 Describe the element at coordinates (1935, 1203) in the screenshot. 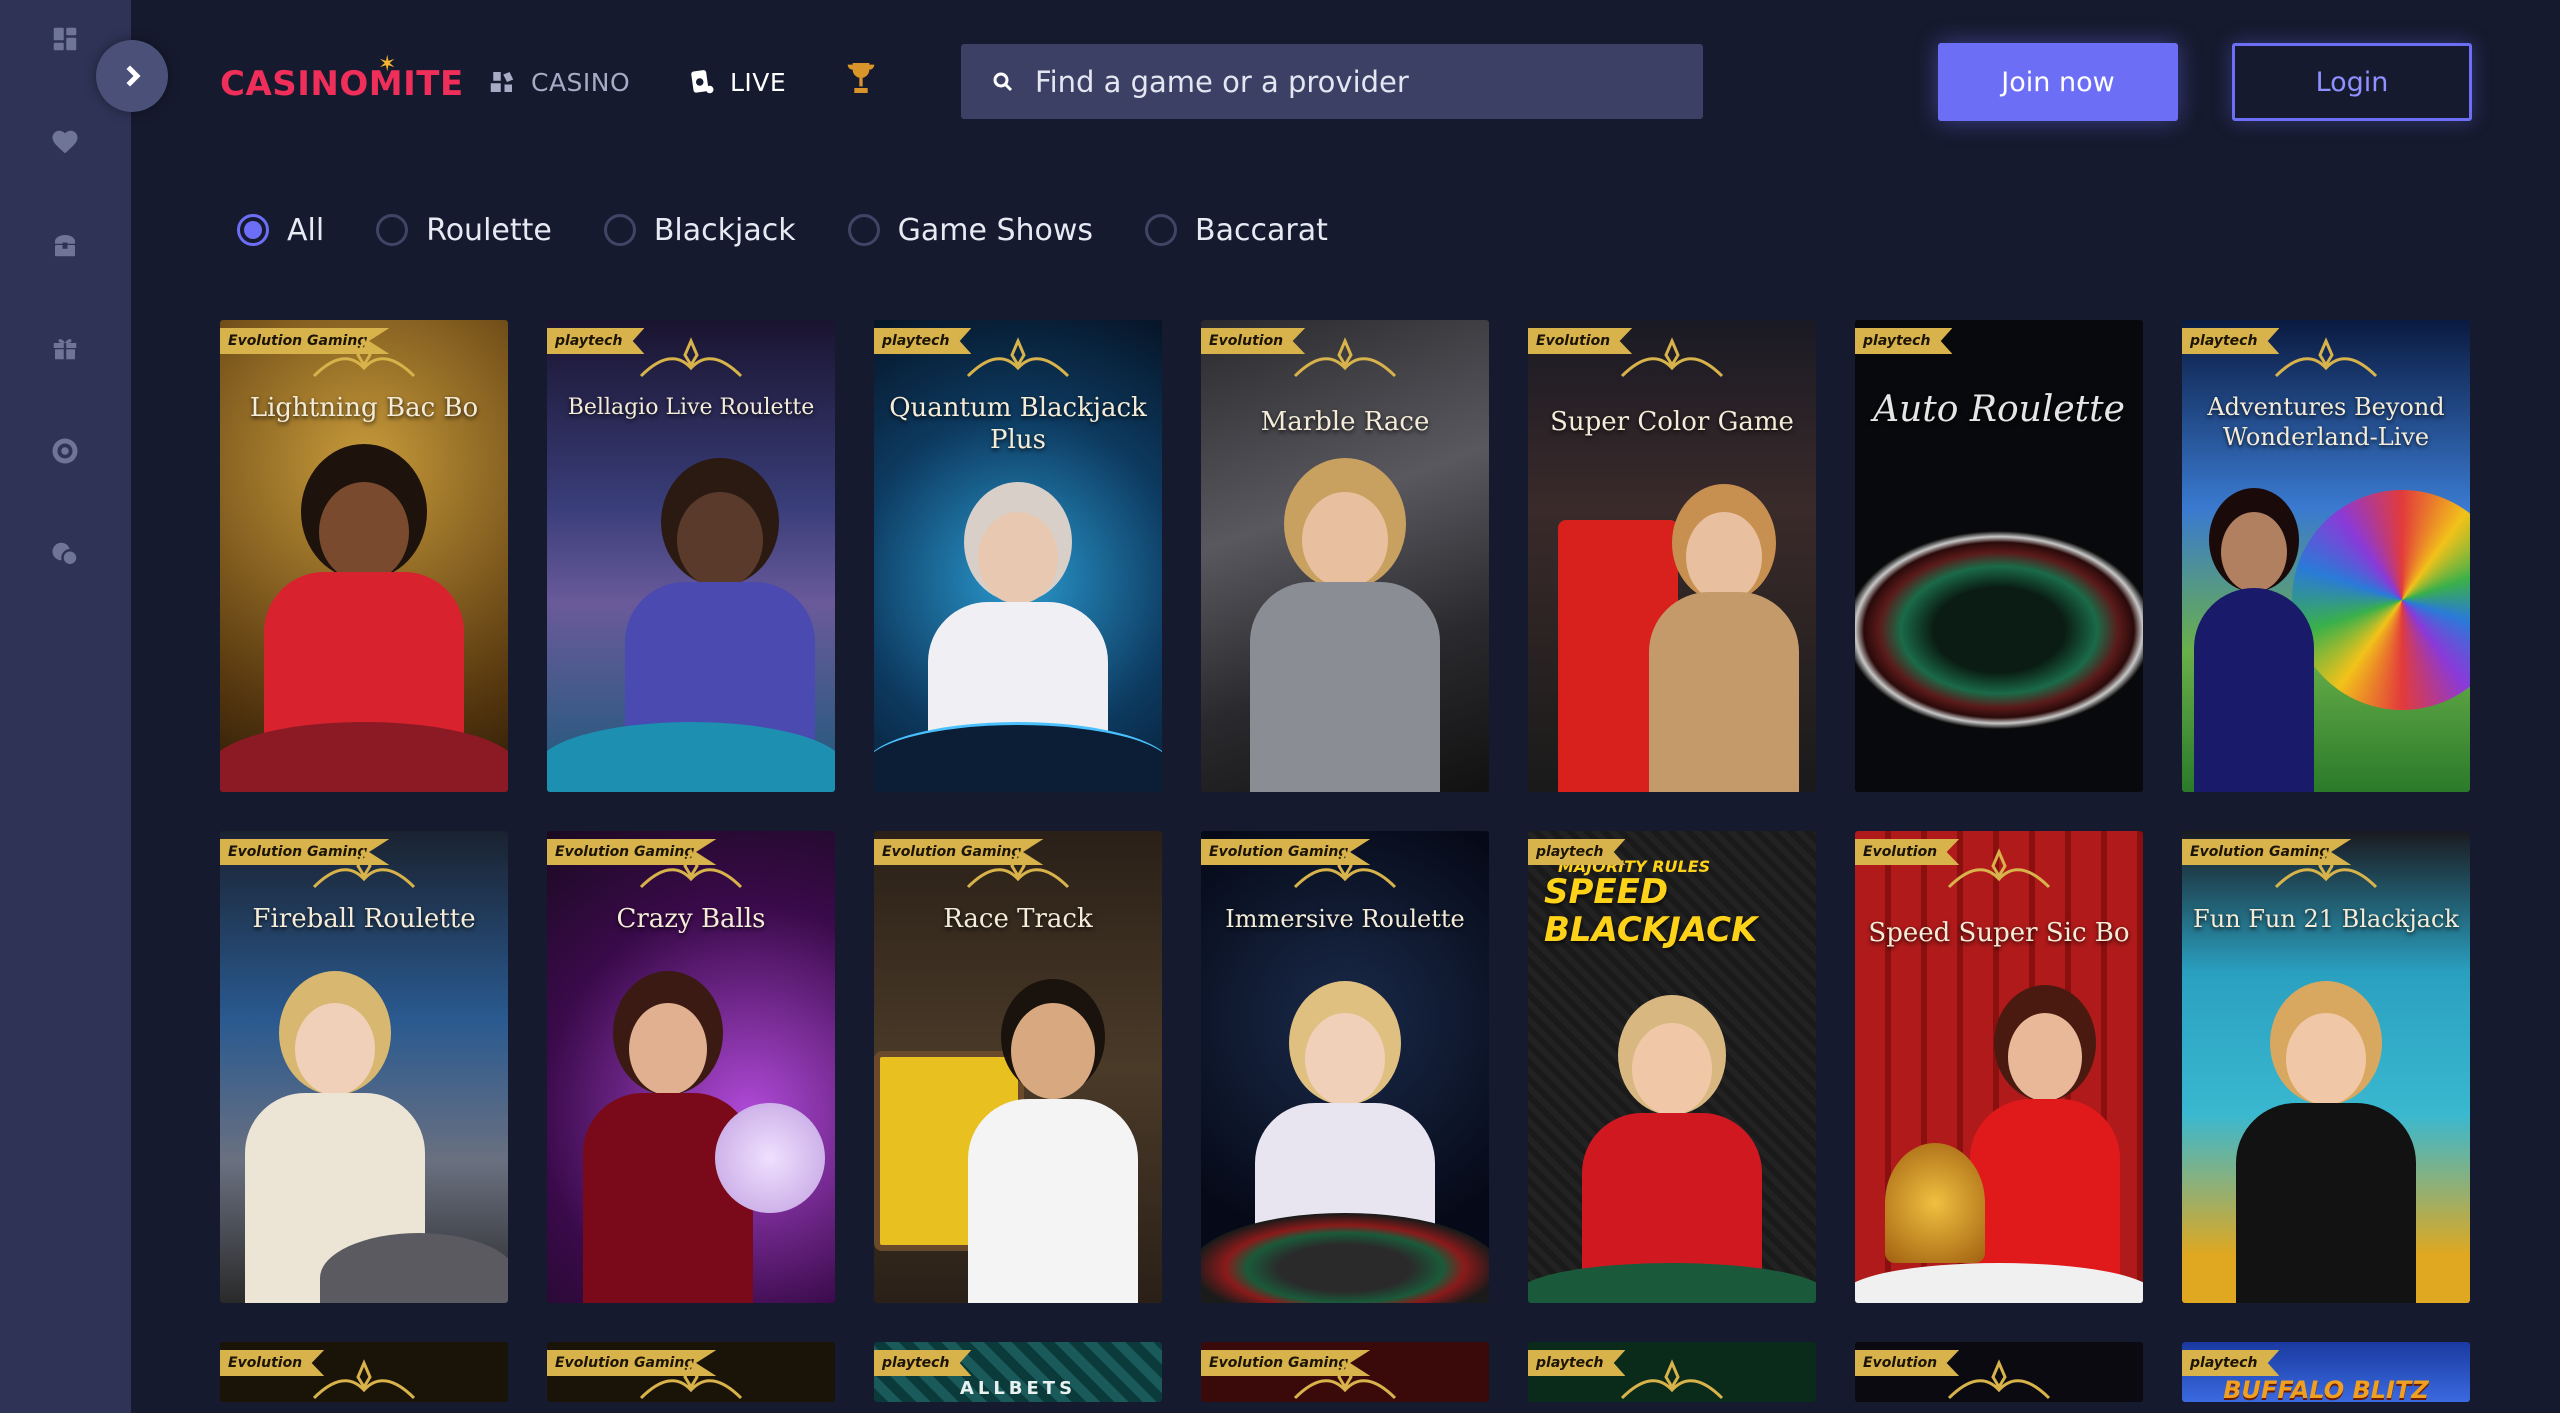

I see `dice-shaker-image` at that location.